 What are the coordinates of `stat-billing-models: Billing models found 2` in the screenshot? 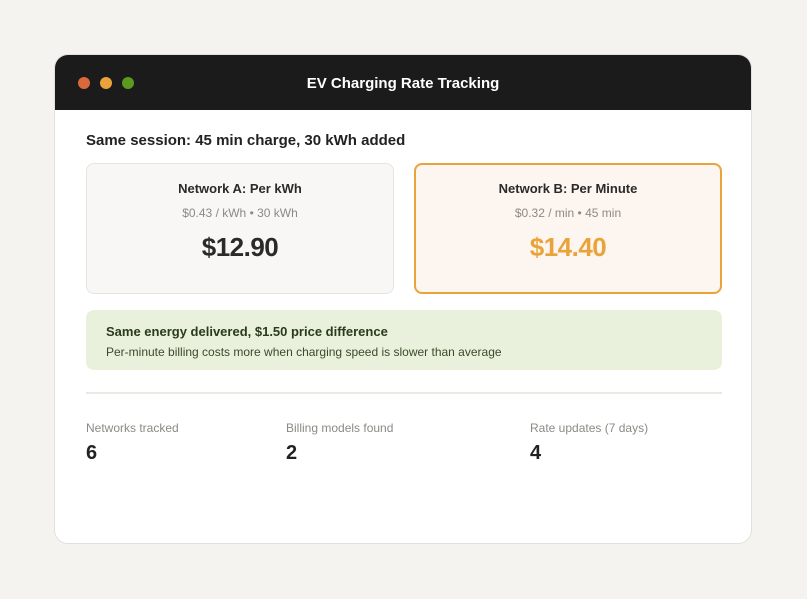 It's located at (339, 442).